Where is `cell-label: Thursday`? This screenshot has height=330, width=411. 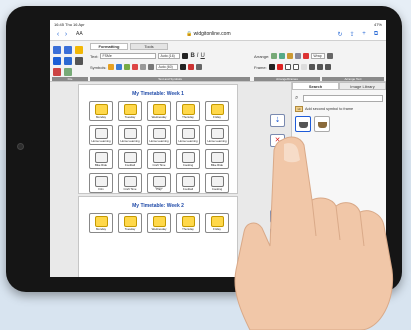 cell-label: Thursday is located at coordinates (188, 117).